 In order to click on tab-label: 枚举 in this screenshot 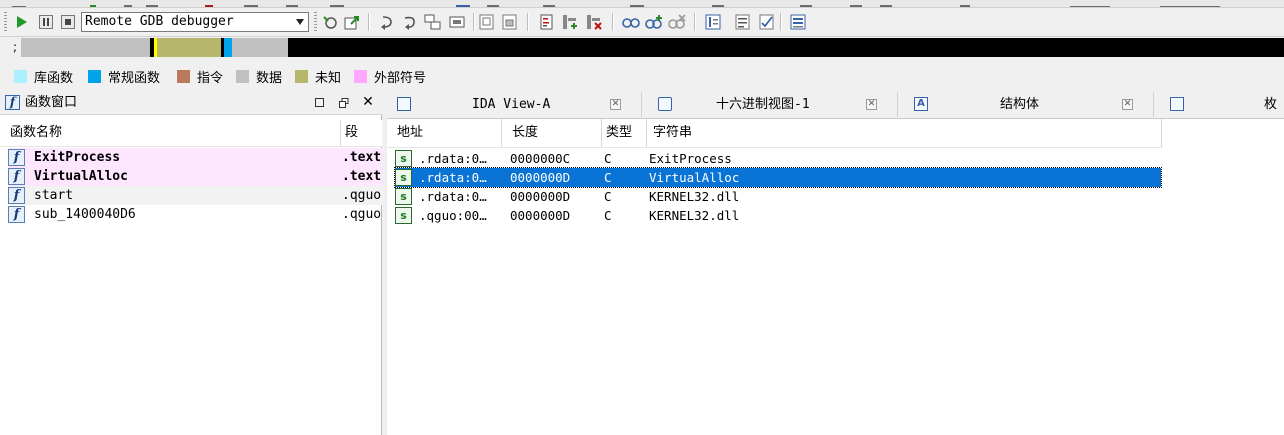, I will do `click(1271, 104)`.